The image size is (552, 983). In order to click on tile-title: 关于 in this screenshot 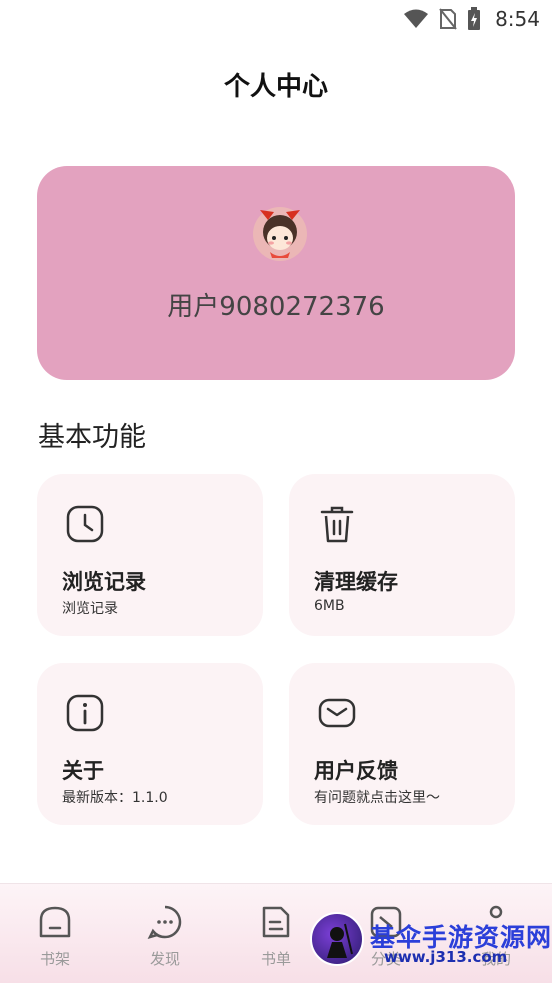, I will do `click(83, 771)`.